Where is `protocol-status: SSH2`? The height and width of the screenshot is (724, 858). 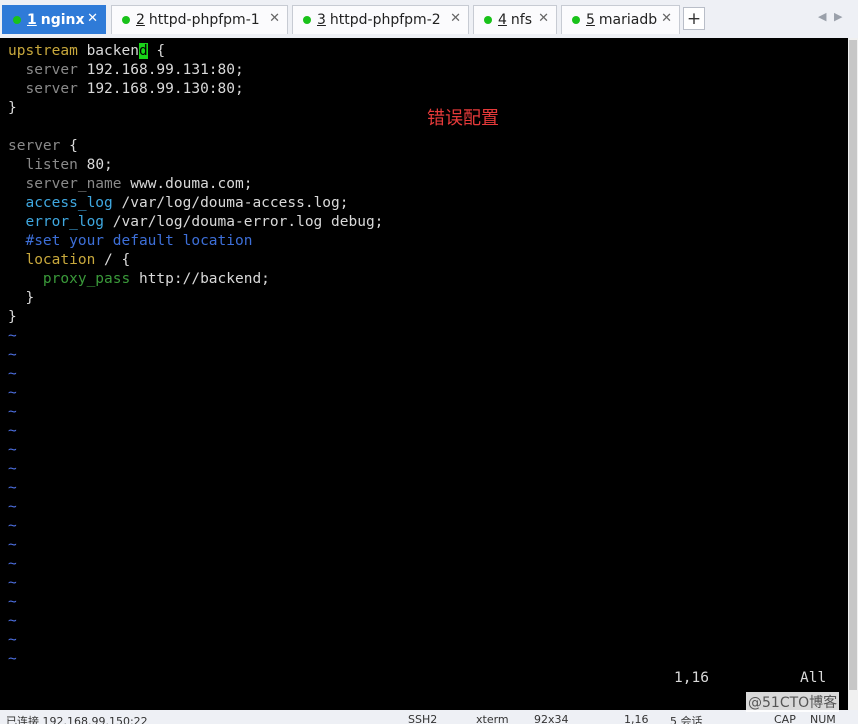 protocol-status: SSH2 is located at coordinates (423, 718).